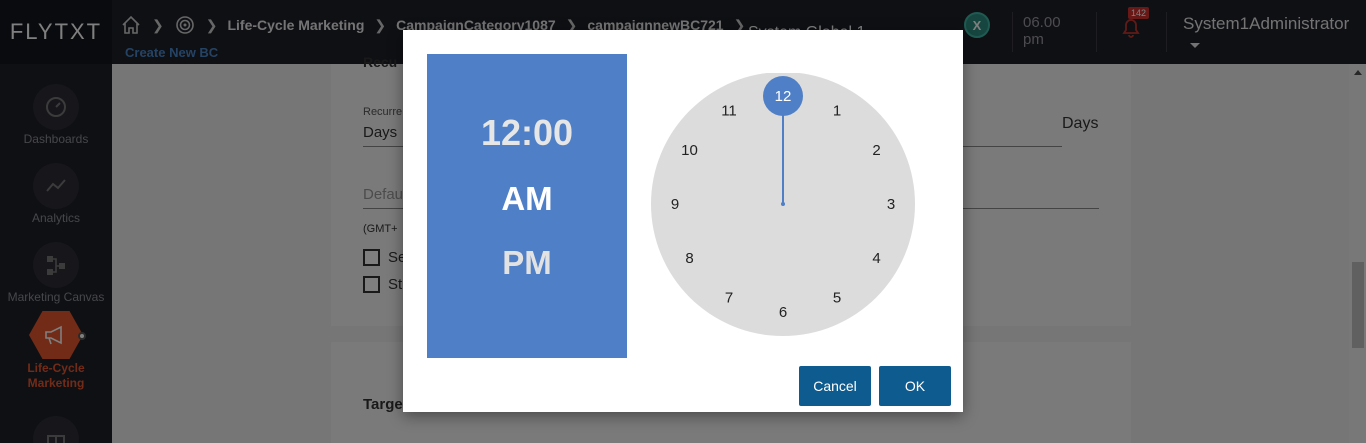  I want to click on clock-number-4: 4, so click(876, 258).